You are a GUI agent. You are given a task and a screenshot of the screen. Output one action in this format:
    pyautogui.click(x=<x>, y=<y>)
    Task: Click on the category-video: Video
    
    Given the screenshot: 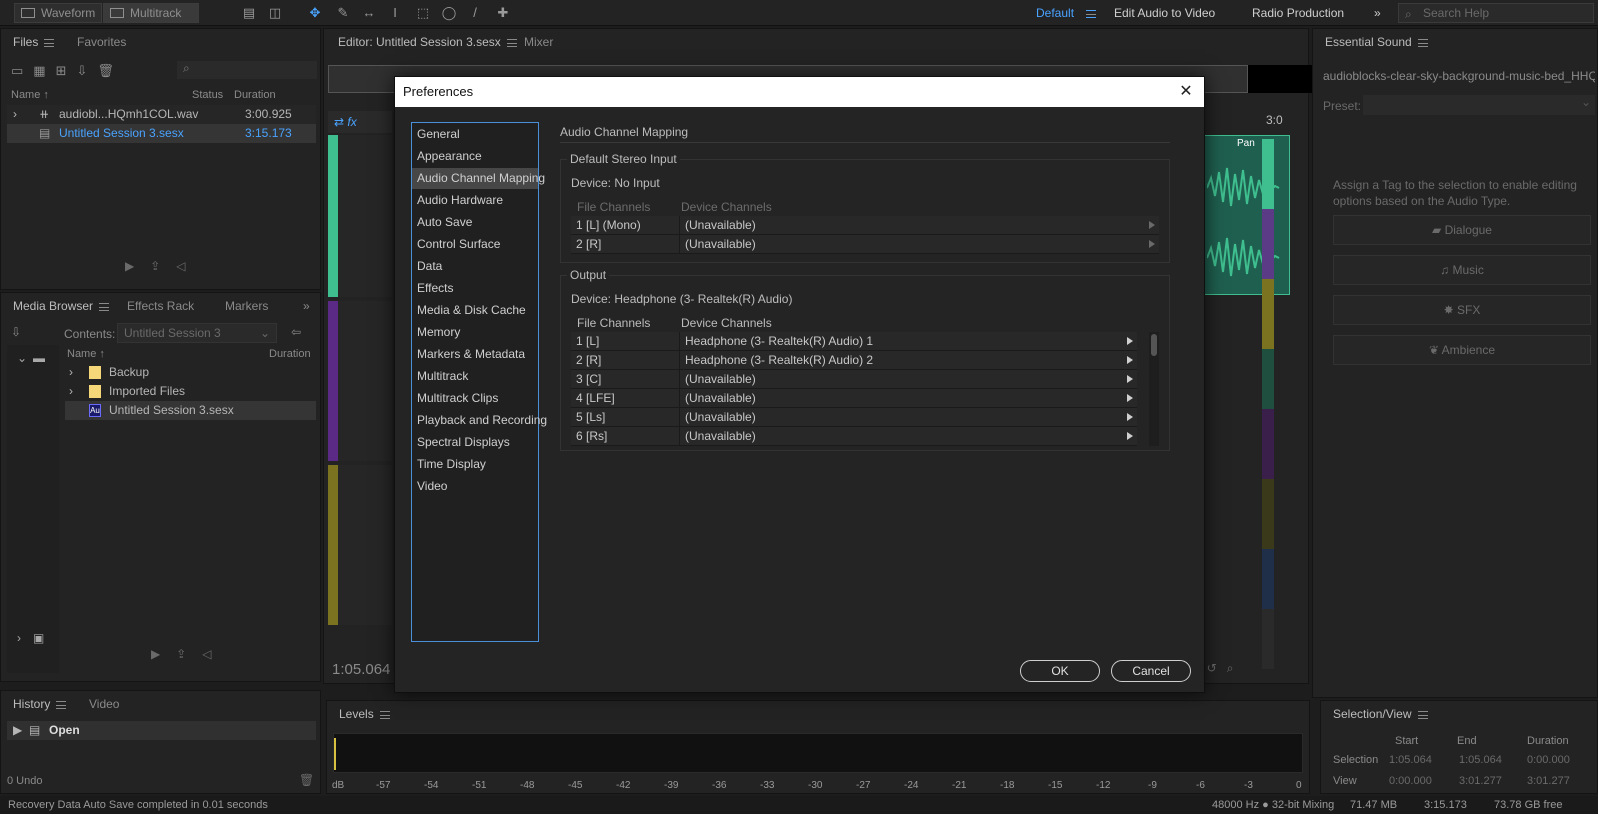 What is the action you would take?
    pyautogui.click(x=475, y=486)
    